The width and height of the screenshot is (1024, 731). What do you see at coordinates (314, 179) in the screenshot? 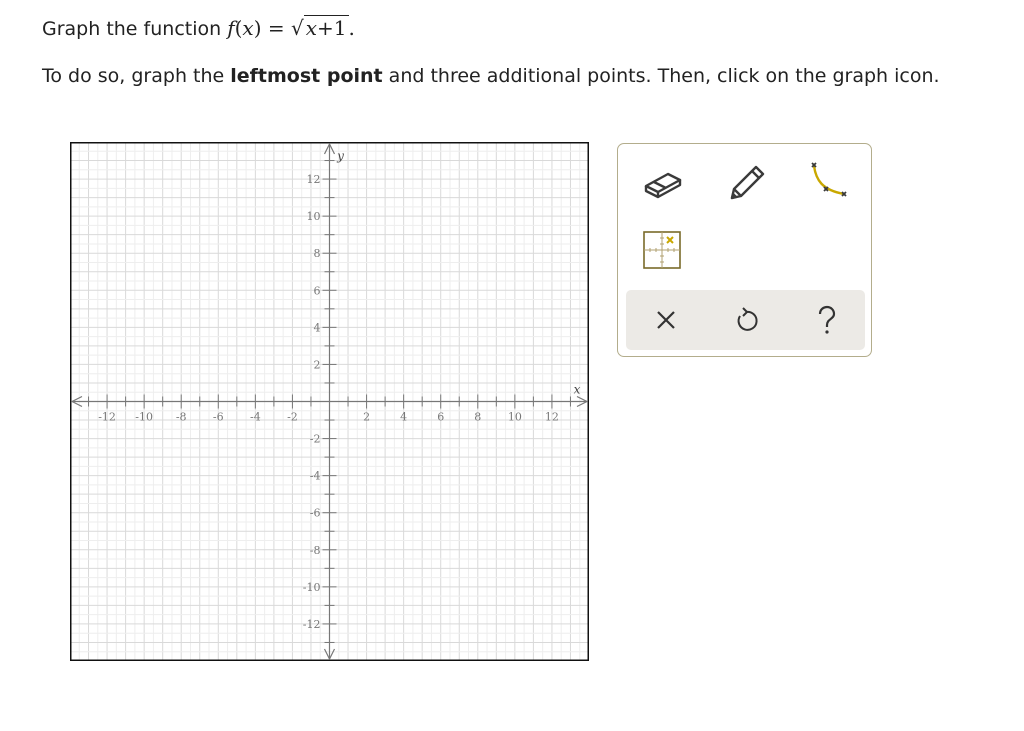
I see `y-tick-label: 12` at bounding box center [314, 179].